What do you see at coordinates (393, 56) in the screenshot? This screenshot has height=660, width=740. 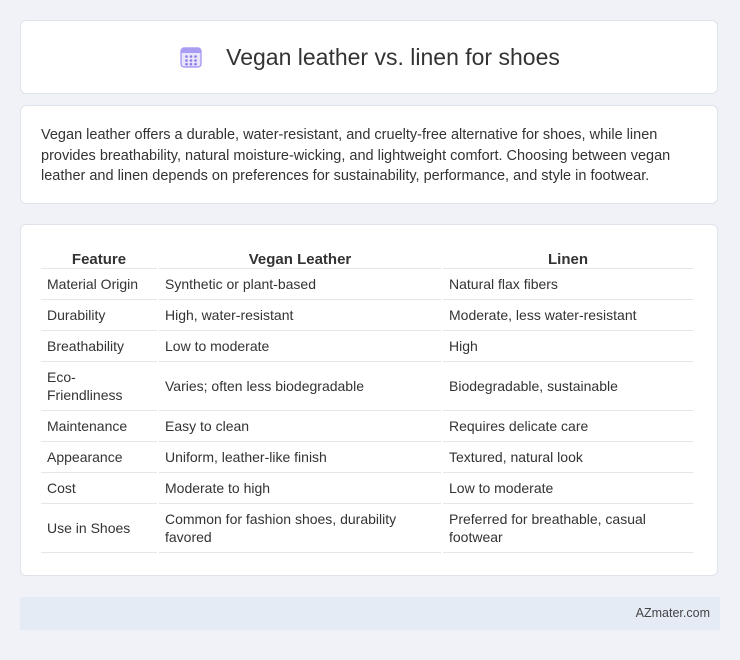 I see `page-title: Vegan leather vs. linen for shoes` at bounding box center [393, 56].